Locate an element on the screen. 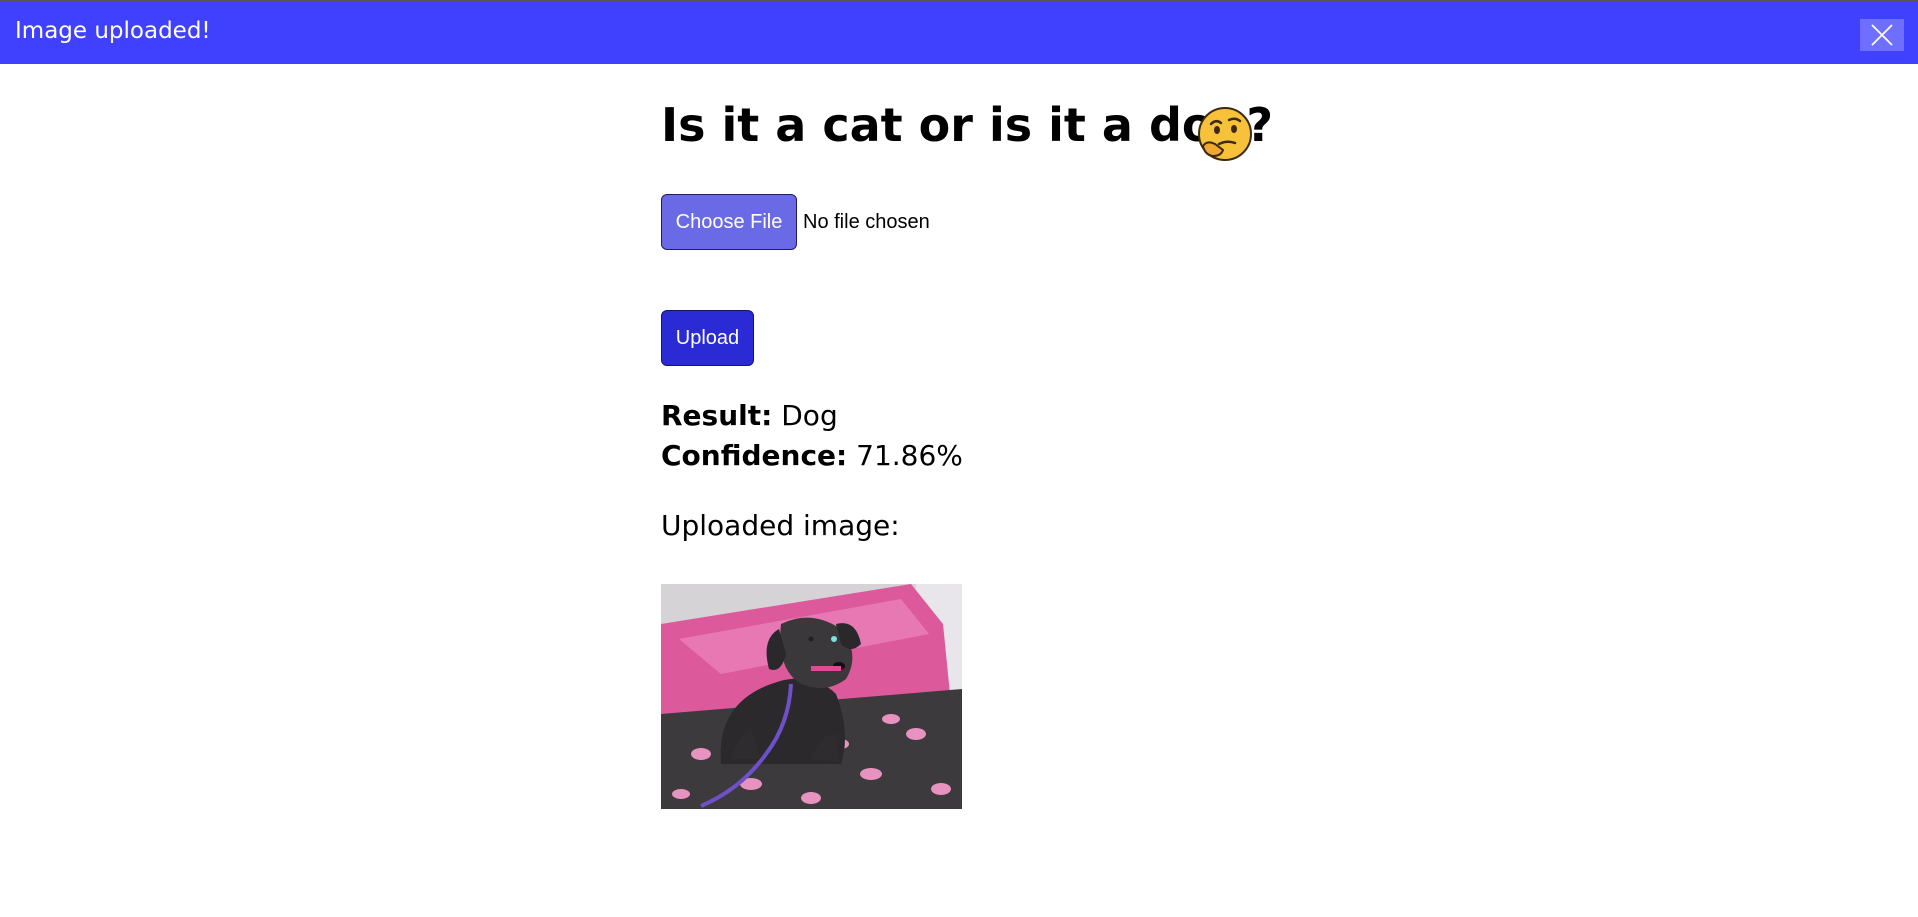  upload-button: Upload is located at coordinates (707, 338).